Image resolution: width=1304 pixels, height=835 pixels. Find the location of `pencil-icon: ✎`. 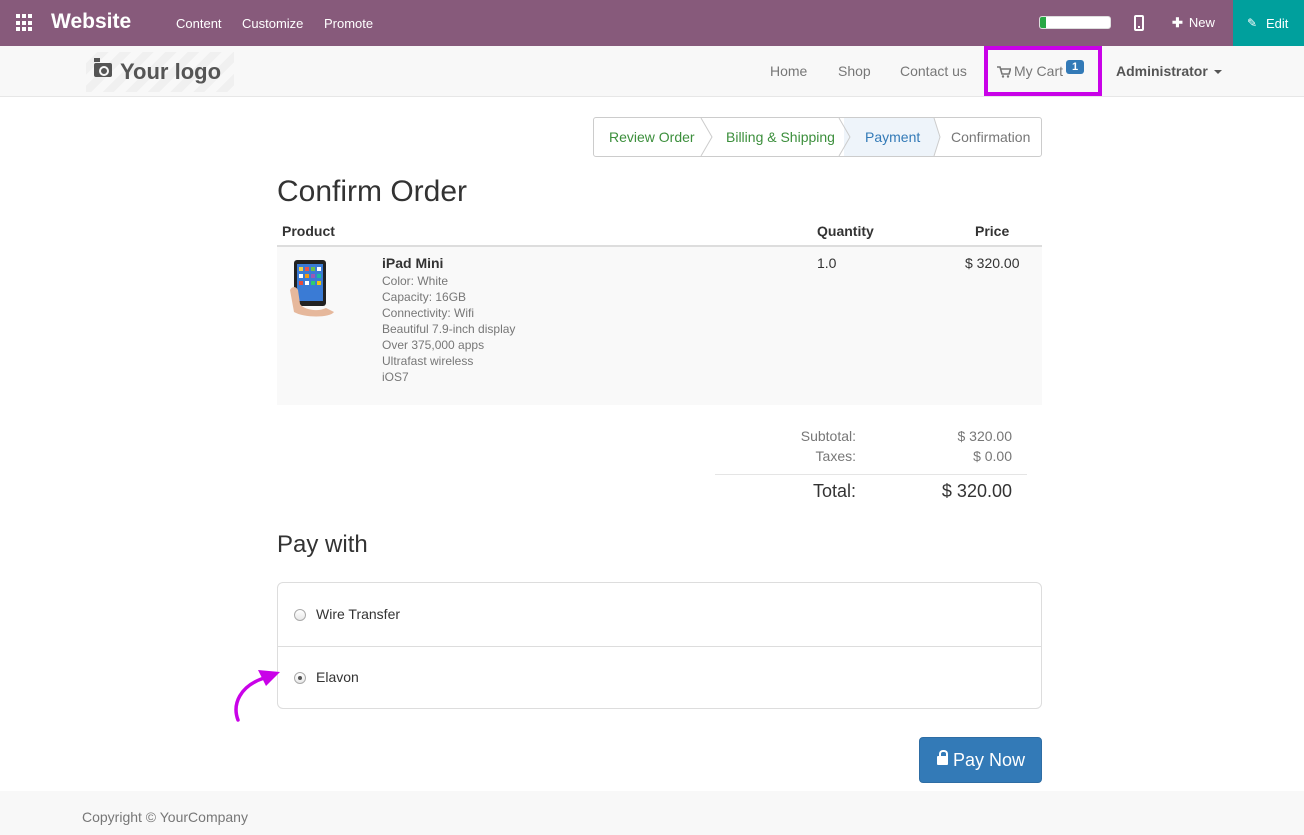

pencil-icon: ✎ is located at coordinates (1252, 23).